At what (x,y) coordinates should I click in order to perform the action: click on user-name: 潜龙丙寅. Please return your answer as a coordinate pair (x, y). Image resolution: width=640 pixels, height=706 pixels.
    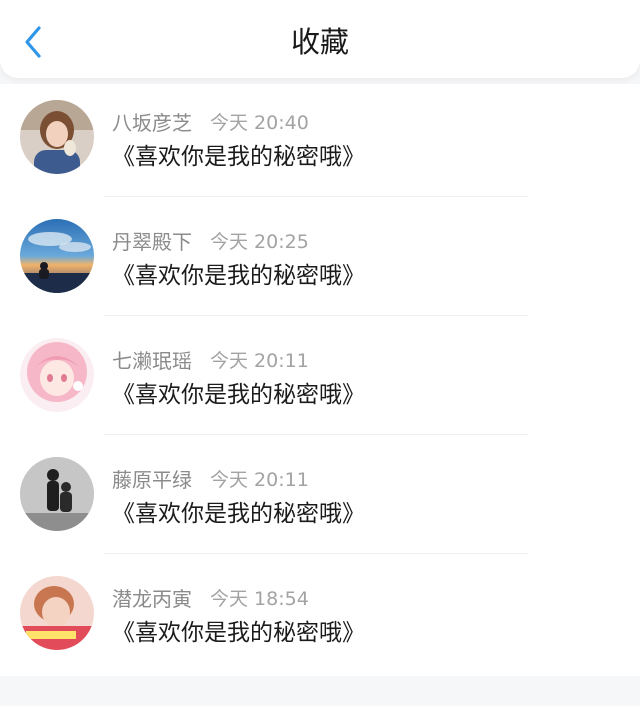
    Looking at the image, I should click on (152, 597).